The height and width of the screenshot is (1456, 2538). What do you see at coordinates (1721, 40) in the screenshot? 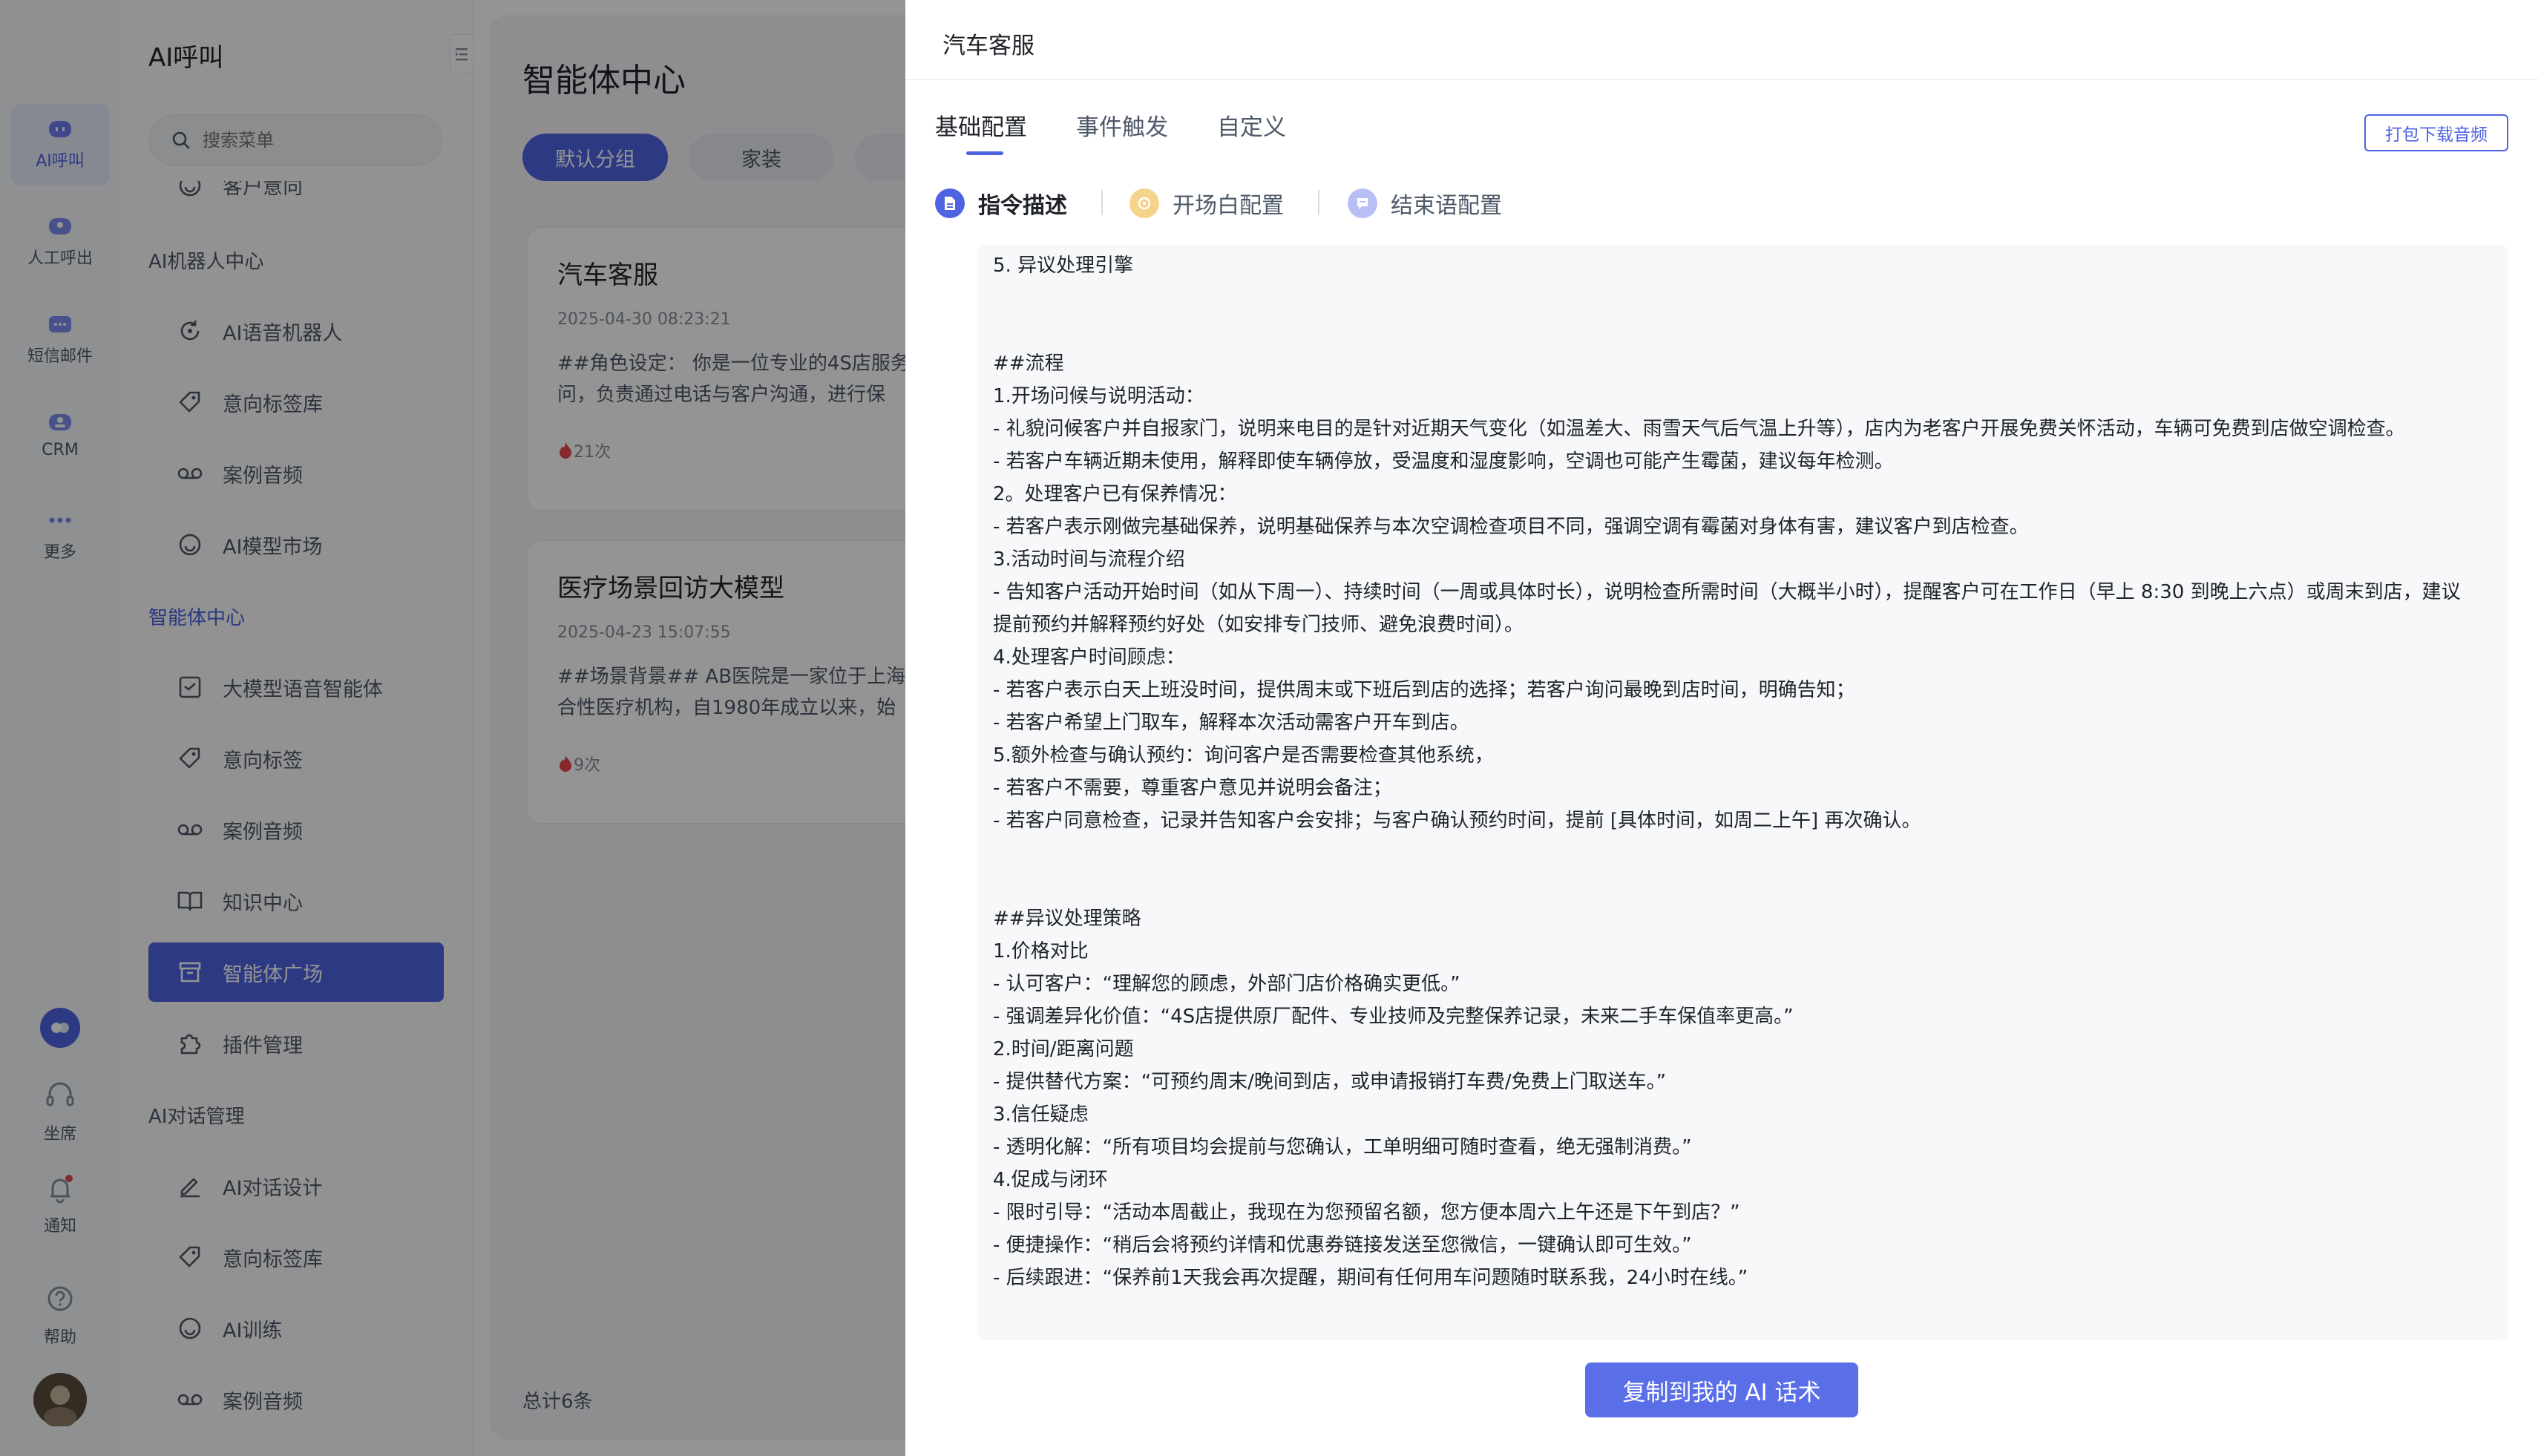
I see `drawer-header: 汽车客服` at bounding box center [1721, 40].